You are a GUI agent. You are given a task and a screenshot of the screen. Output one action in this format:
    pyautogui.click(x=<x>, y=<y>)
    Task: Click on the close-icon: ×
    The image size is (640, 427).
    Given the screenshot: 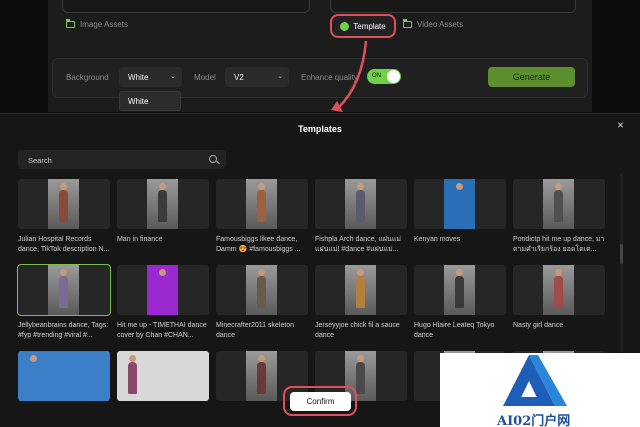 What is the action you would take?
    pyautogui.click(x=620, y=125)
    